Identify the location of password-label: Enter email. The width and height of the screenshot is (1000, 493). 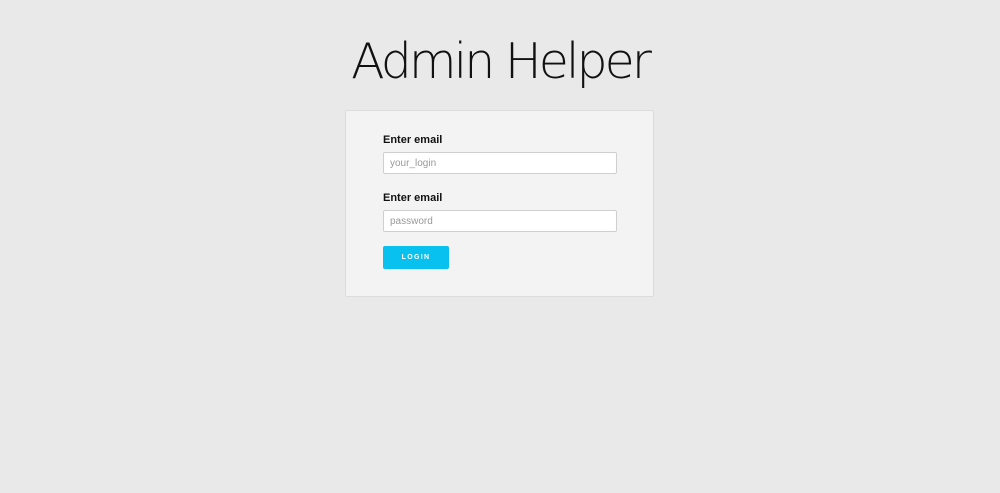
(413, 198).